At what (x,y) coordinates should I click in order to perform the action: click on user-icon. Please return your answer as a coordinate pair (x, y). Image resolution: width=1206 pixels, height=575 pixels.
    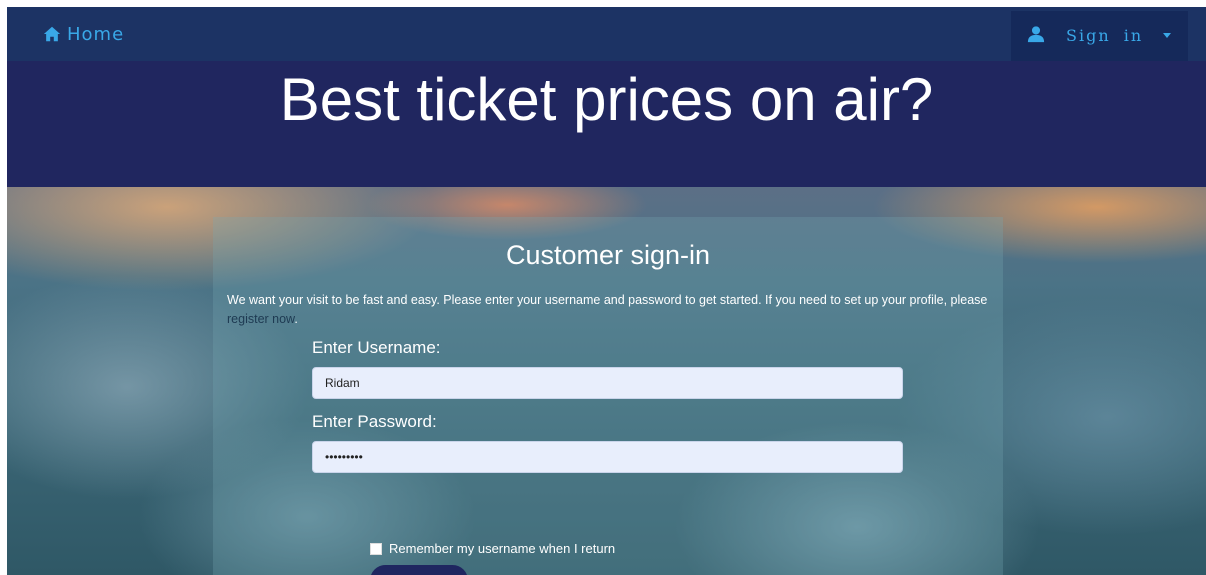
    Looking at the image, I should click on (1036, 34).